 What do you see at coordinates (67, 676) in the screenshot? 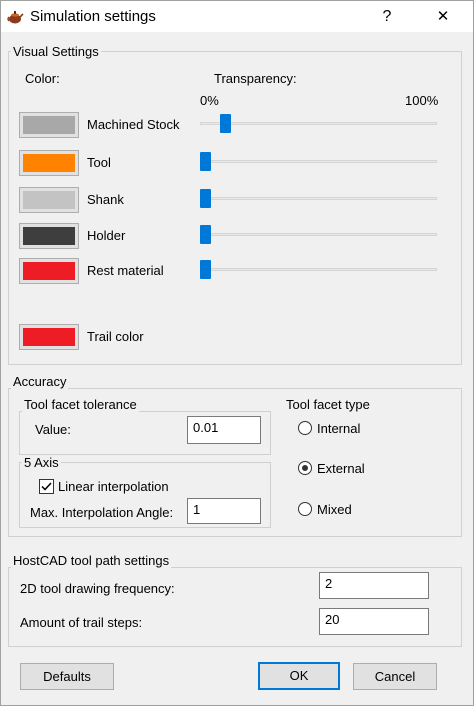
I see `defaults-button: Defaults` at bounding box center [67, 676].